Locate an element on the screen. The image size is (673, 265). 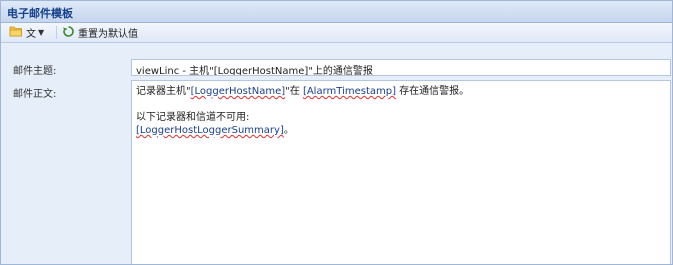
body-text: 记录器主机" is located at coordinates (163, 91).